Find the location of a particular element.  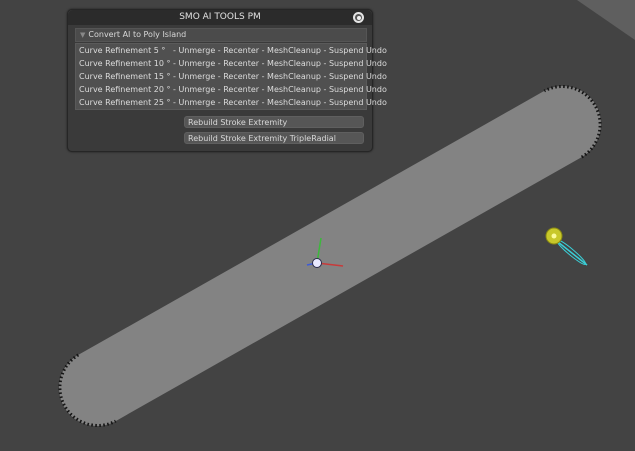

rebuild-stroke-extremity-triple-radial-button: Rebuild Stroke Extremity TripleRadial is located at coordinates (274, 138).